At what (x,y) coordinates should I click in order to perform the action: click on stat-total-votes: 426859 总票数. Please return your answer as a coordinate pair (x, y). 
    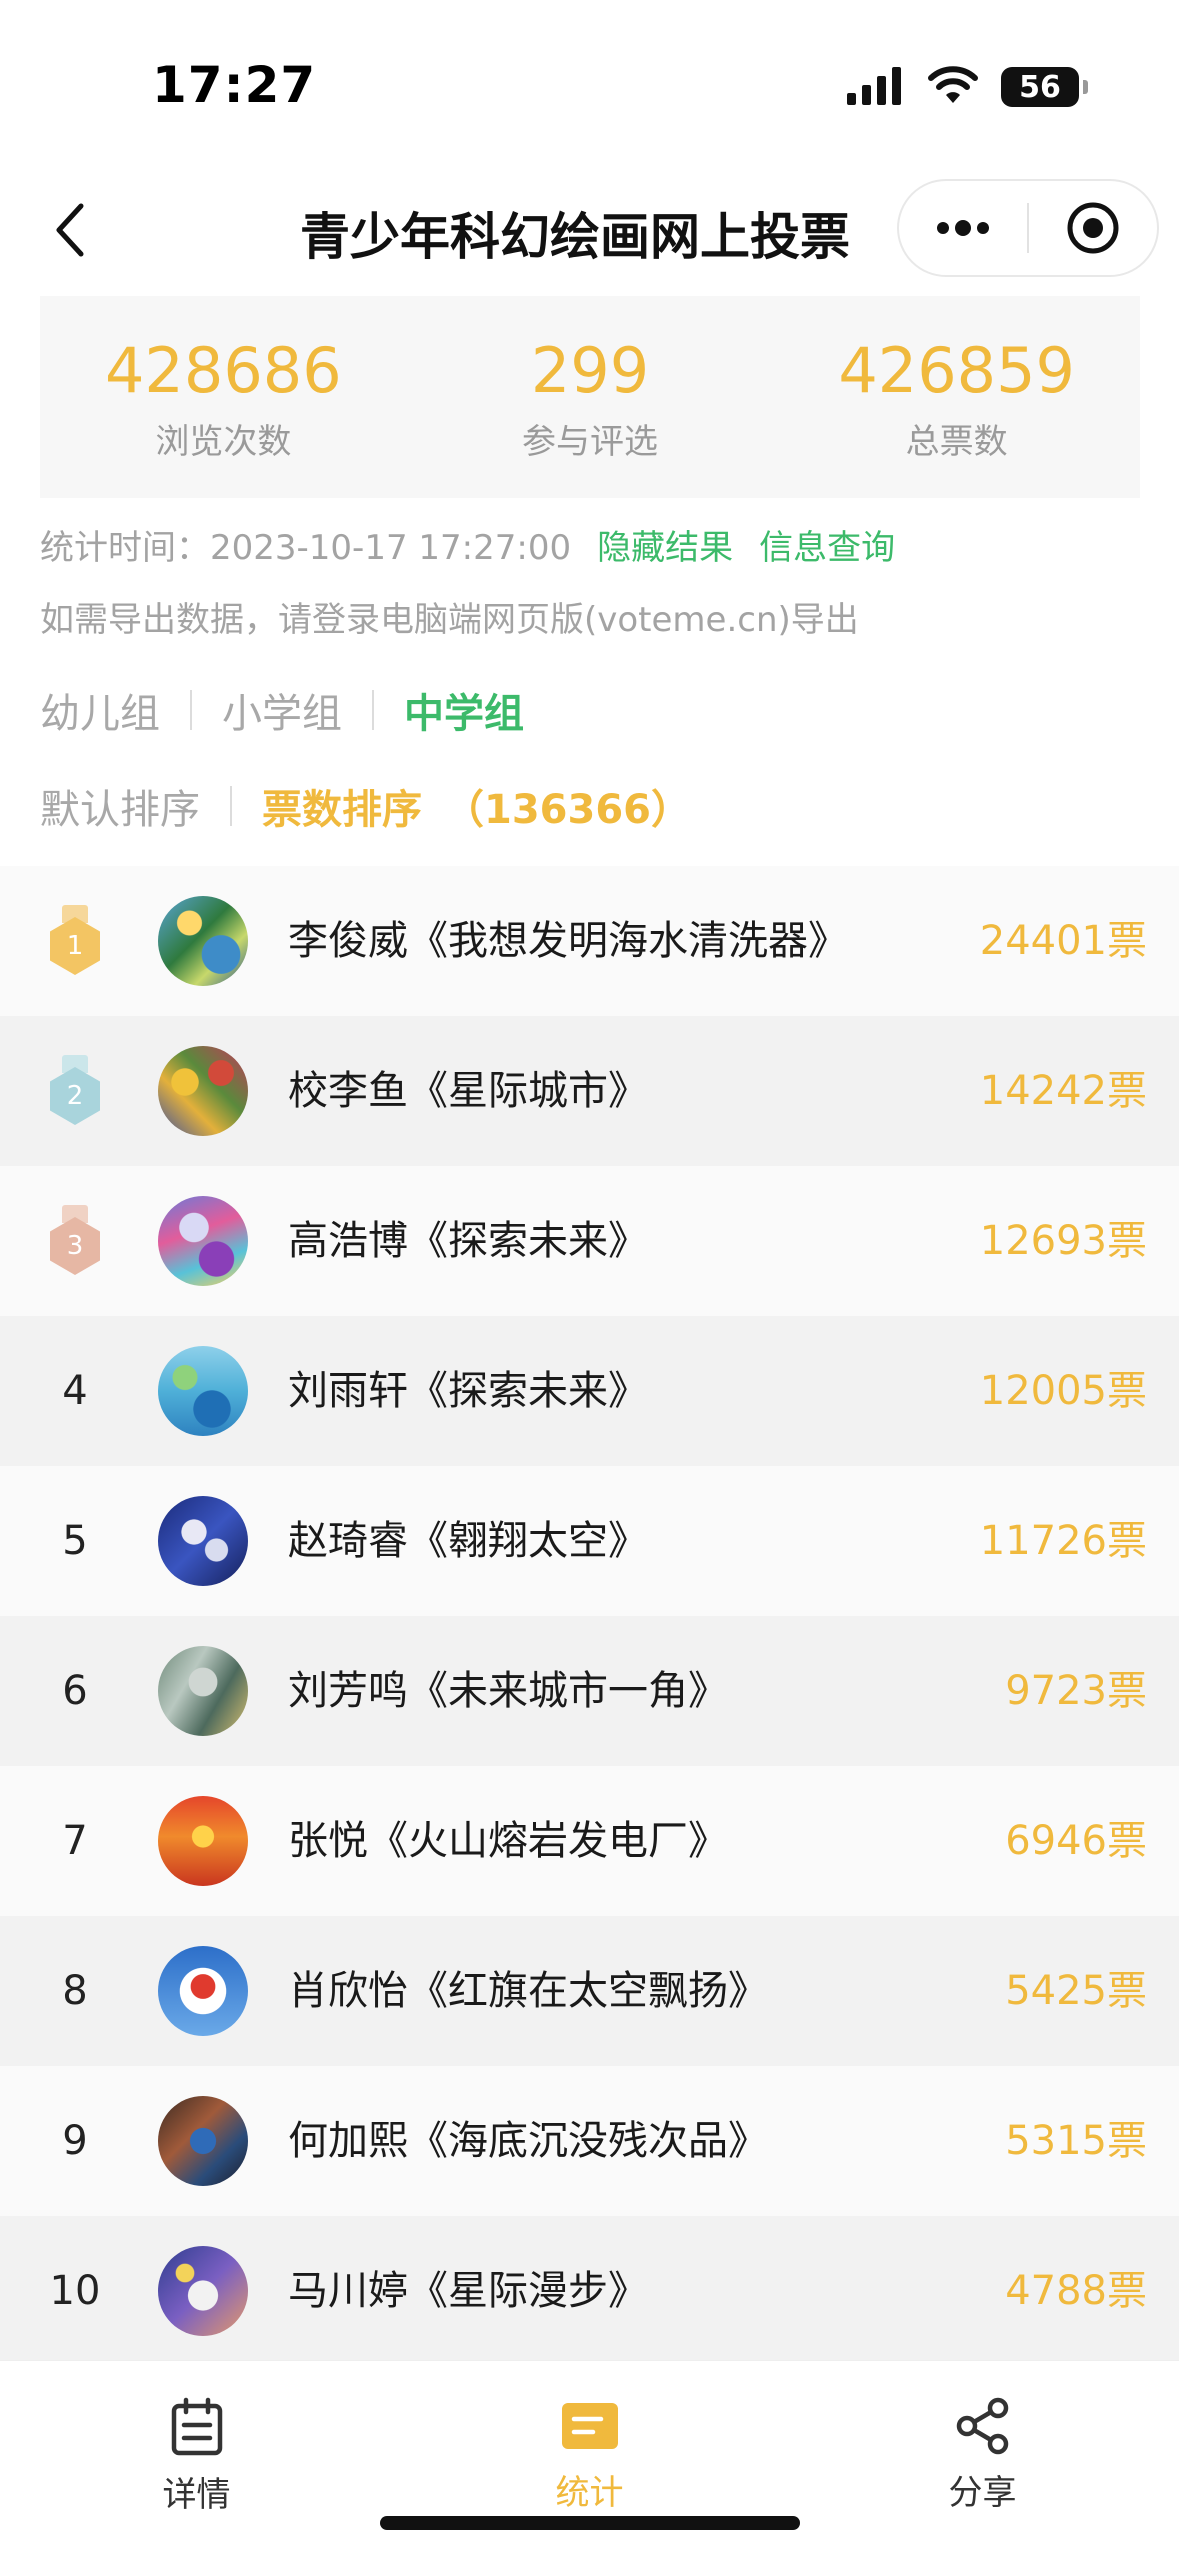
    Looking at the image, I should click on (956, 397).